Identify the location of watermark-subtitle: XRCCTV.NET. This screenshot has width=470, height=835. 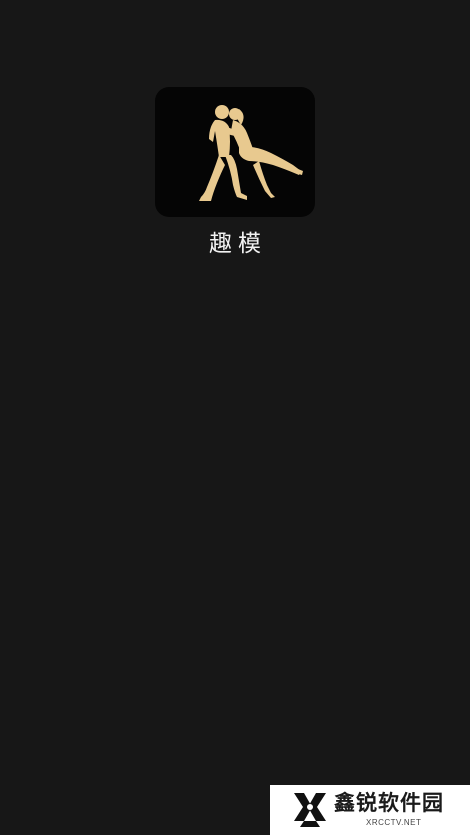
(394, 822).